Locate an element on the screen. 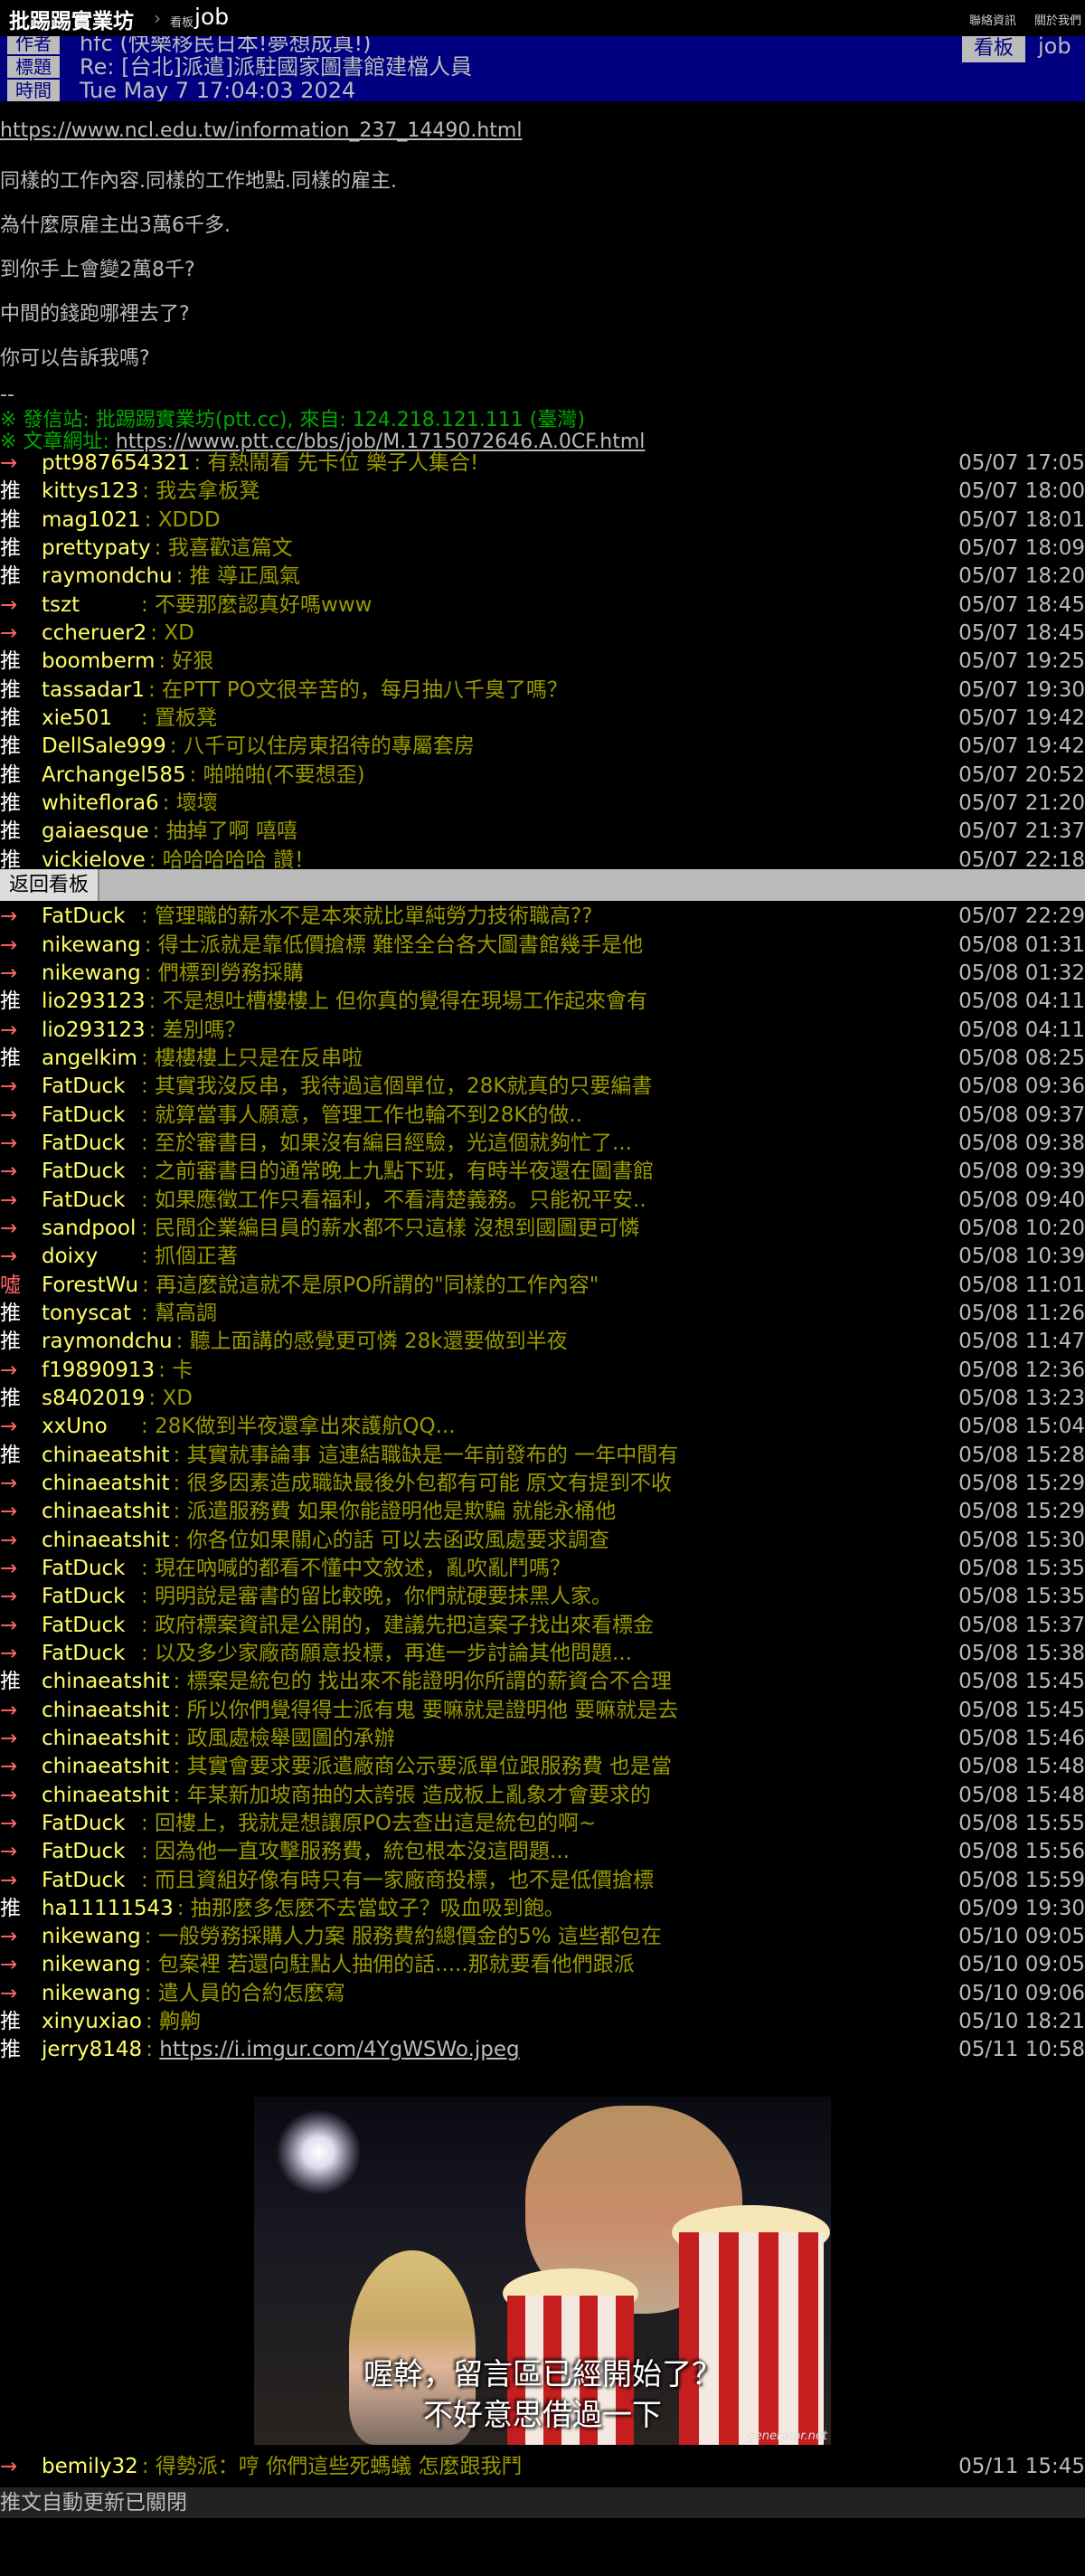 This screenshot has width=1085, height=2576. push-content: : 其實會要求要派遣廠商公示要派單位跟服務費 也是當 is located at coordinates (422, 1767).